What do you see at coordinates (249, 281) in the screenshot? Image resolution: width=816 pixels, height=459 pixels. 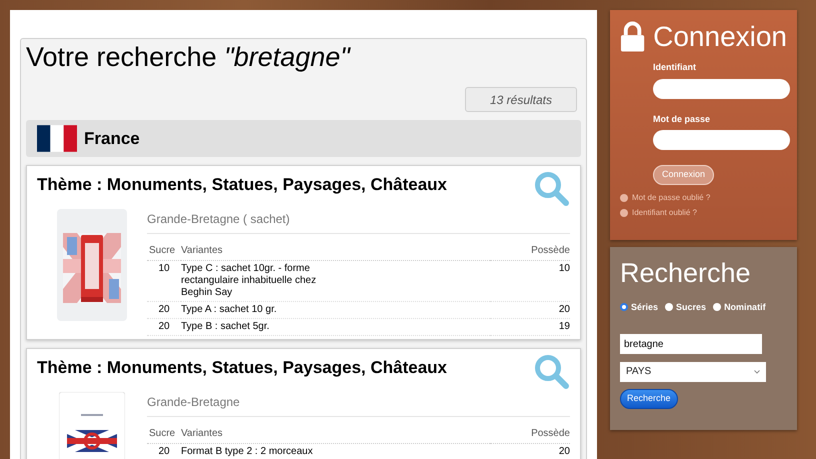 I see `table-cell-text: Type C : sachet 10gr. - forme rectangulaire inhabituelle chez Beghin Say` at bounding box center [249, 281].